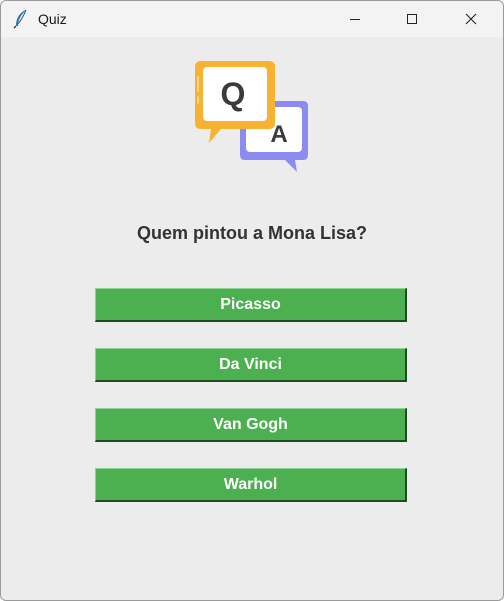 This screenshot has height=601, width=504. I want to click on answer-button-4: Warhol, so click(251, 485).